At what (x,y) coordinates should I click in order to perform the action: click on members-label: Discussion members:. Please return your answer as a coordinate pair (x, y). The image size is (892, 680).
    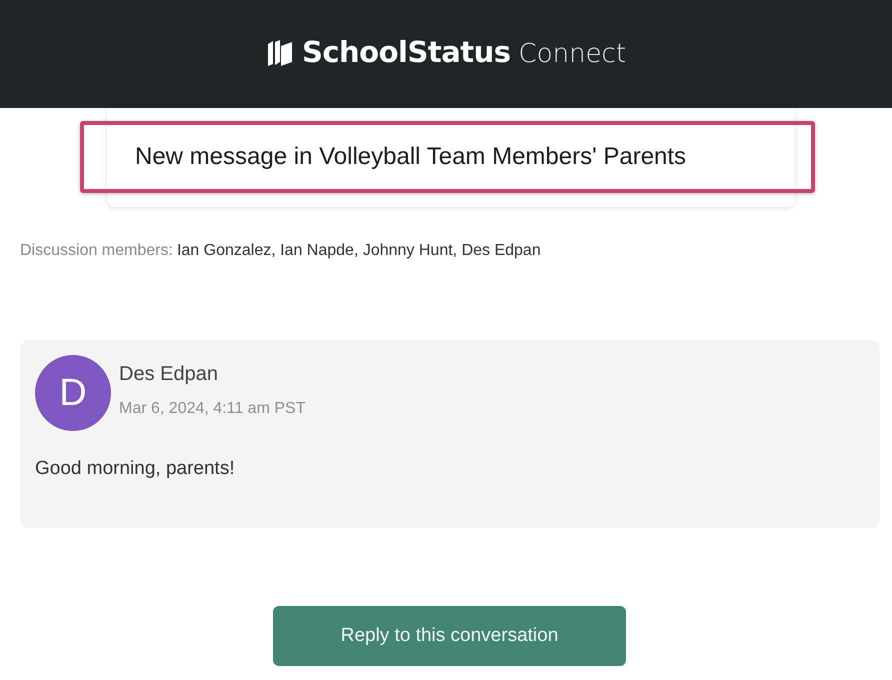
    Looking at the image, I should click on (96, 251).